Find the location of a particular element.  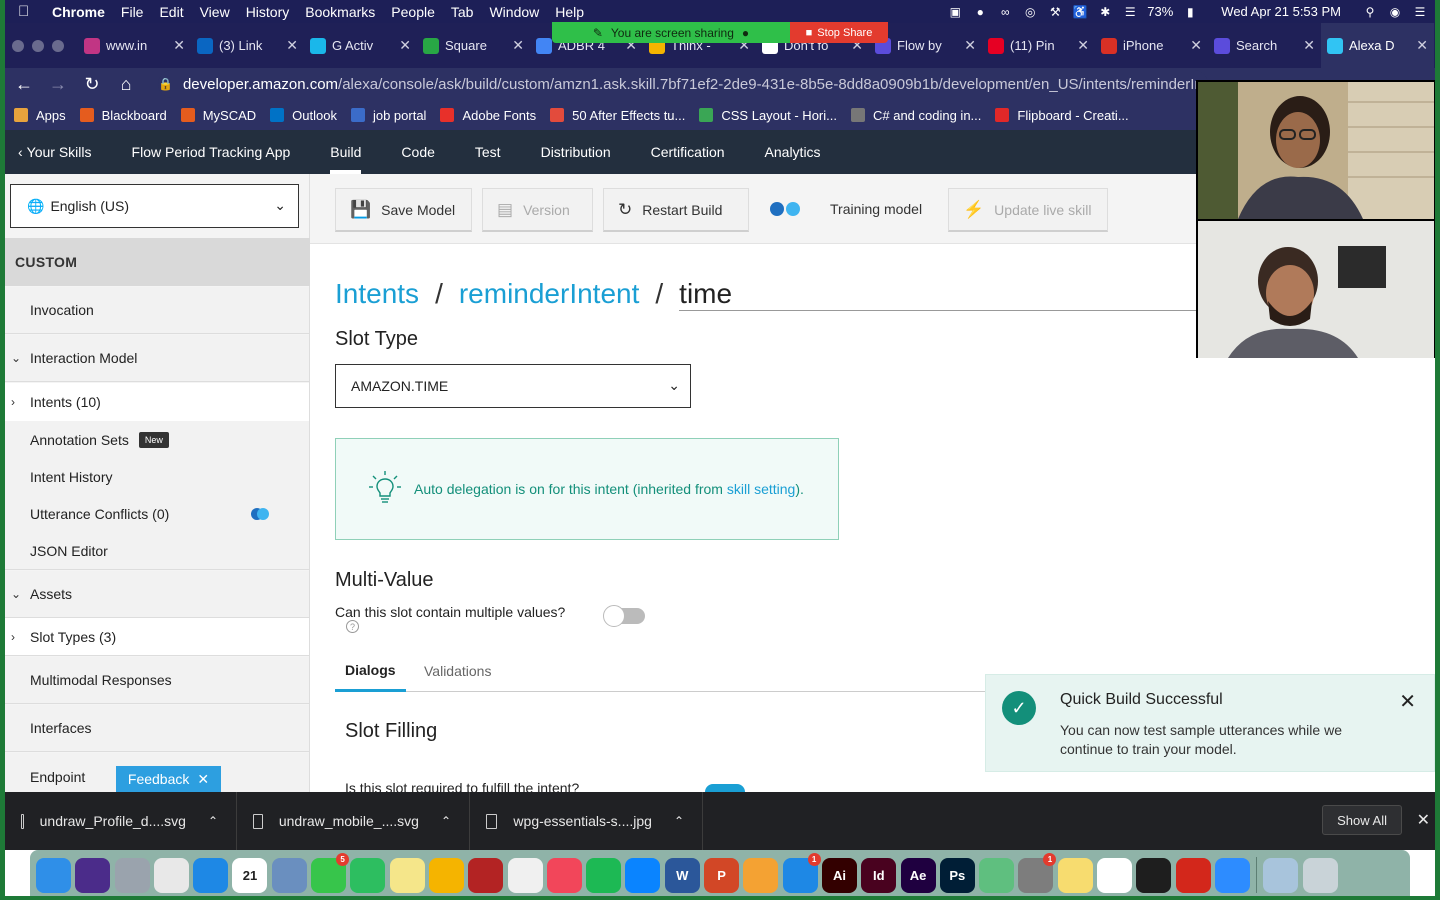

browser-tab: (11) Pin ✕ is located at coordinates (1038, 45).